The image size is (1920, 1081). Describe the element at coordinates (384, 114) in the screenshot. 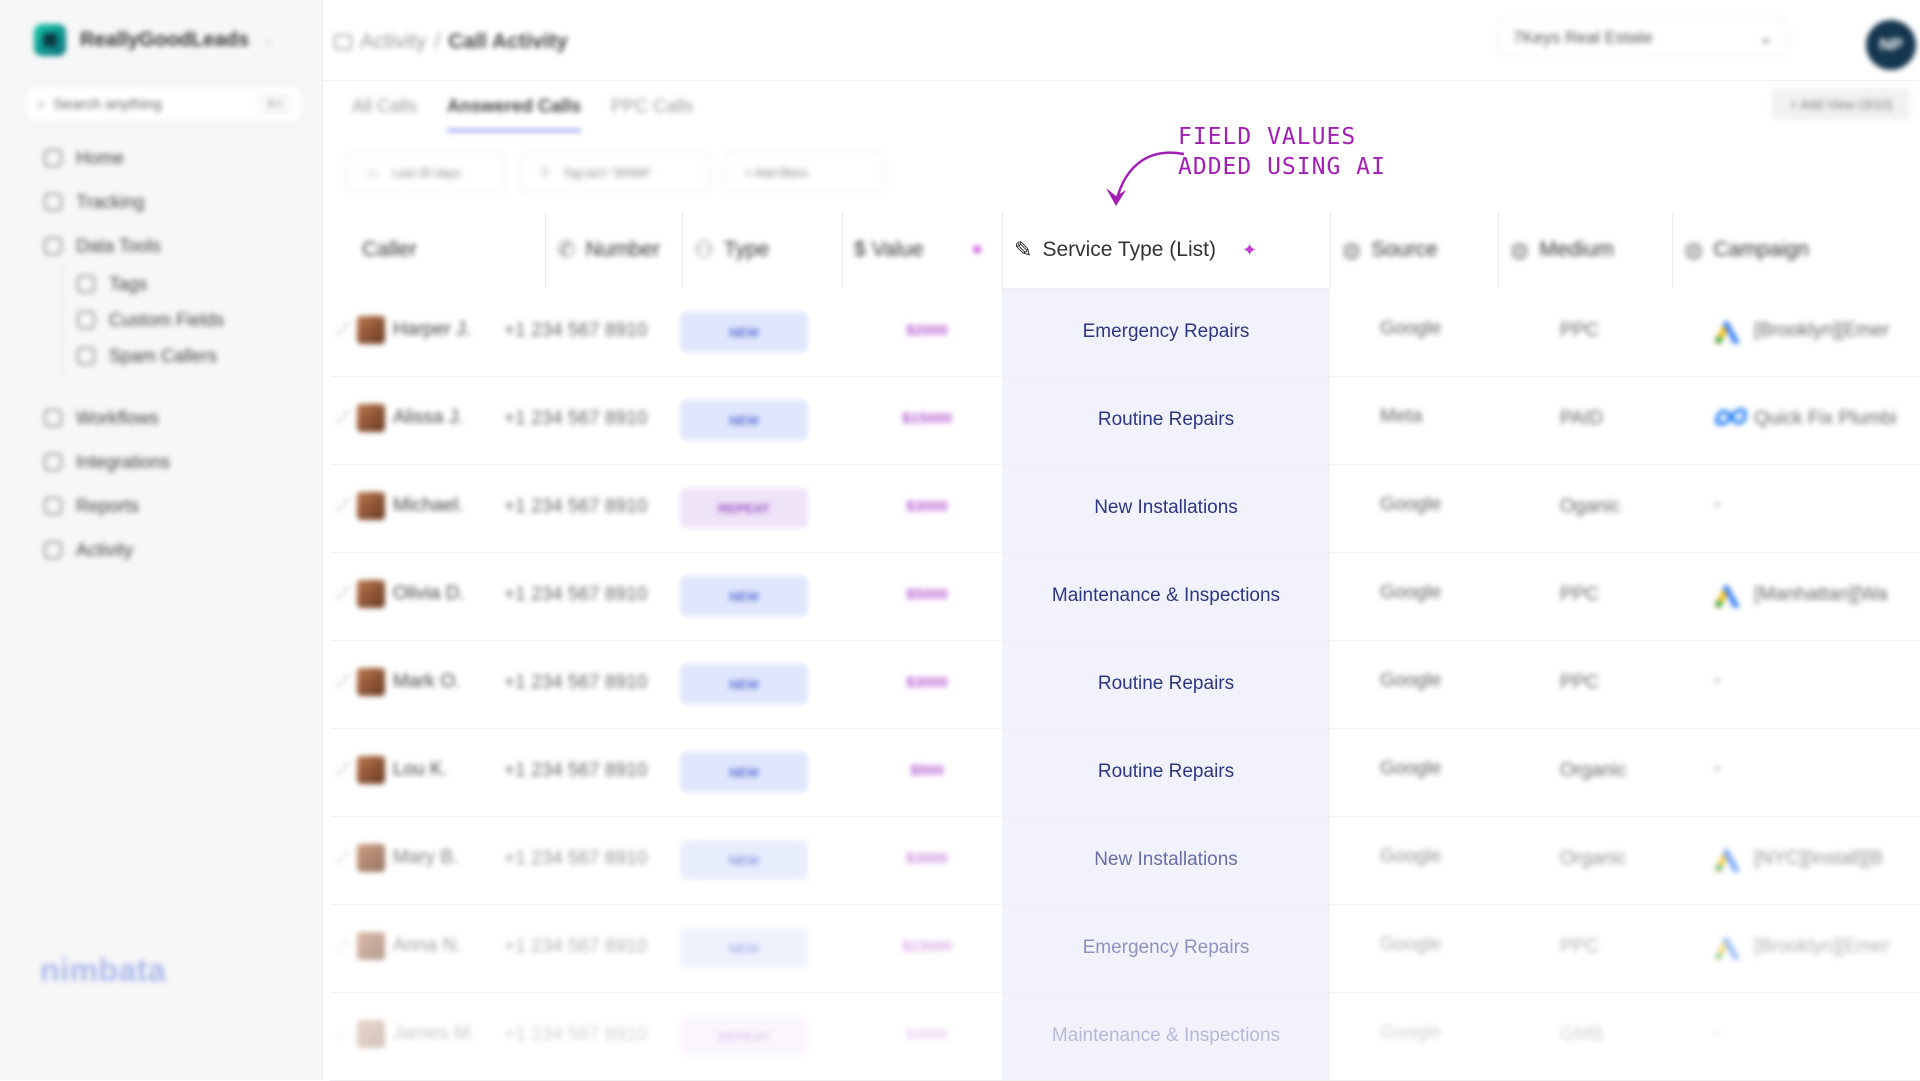

I see `tab-all-calls: All Calls` at that location.